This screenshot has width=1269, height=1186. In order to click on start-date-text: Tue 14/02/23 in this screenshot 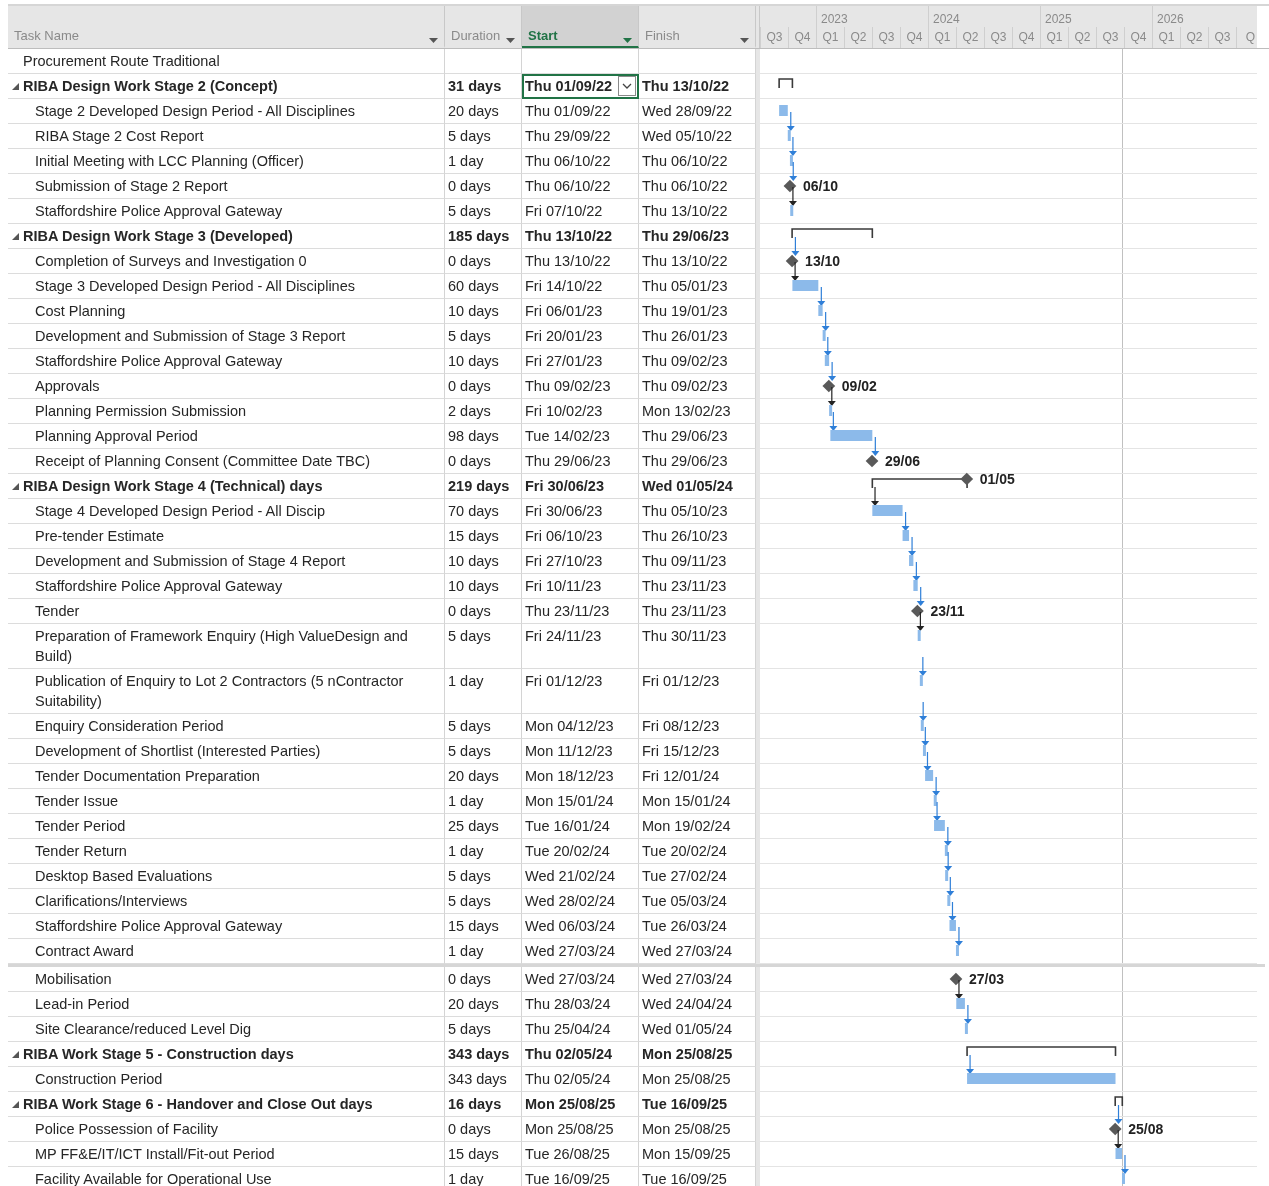, I will do `click(567, 436)`.